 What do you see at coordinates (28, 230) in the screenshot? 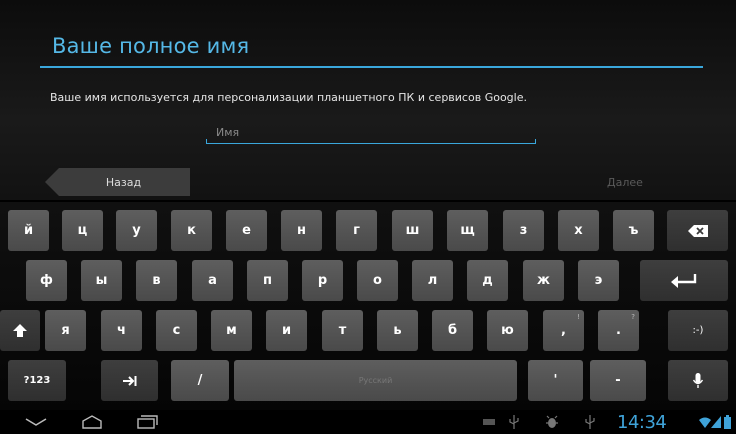
I see `key-letter: й` at bounding box center [28, 230].